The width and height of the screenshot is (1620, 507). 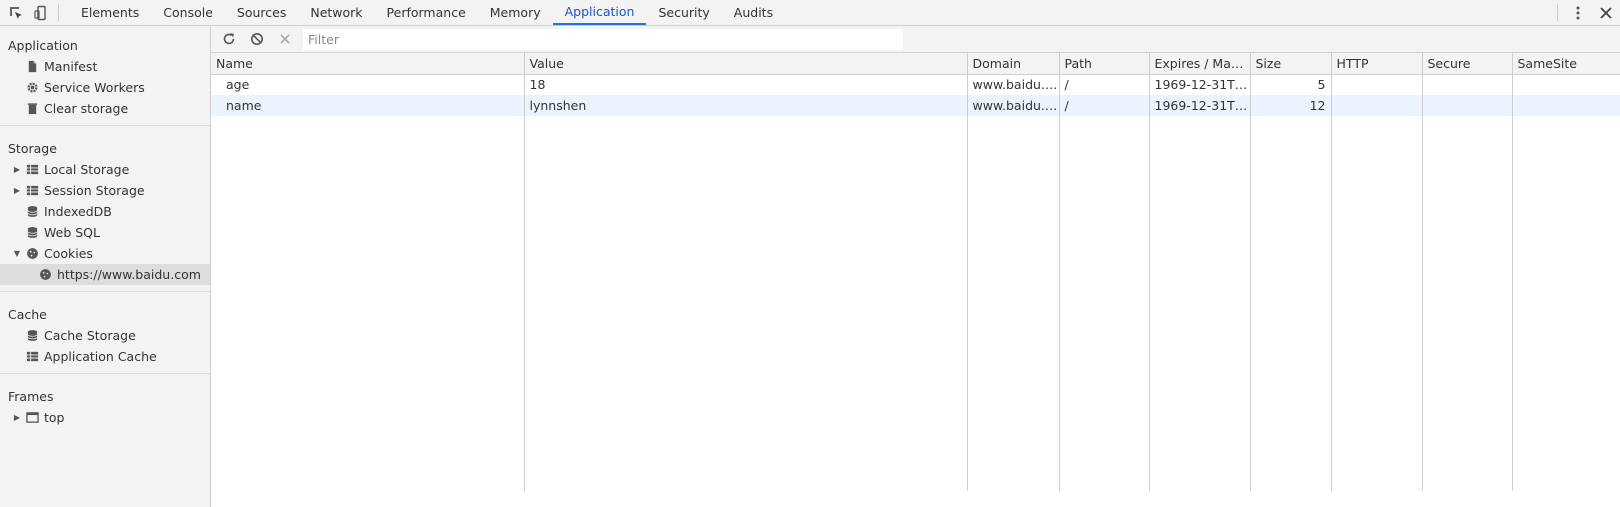 I want to click on cookie-size-cell: 12, so click(x=1291, y=105).